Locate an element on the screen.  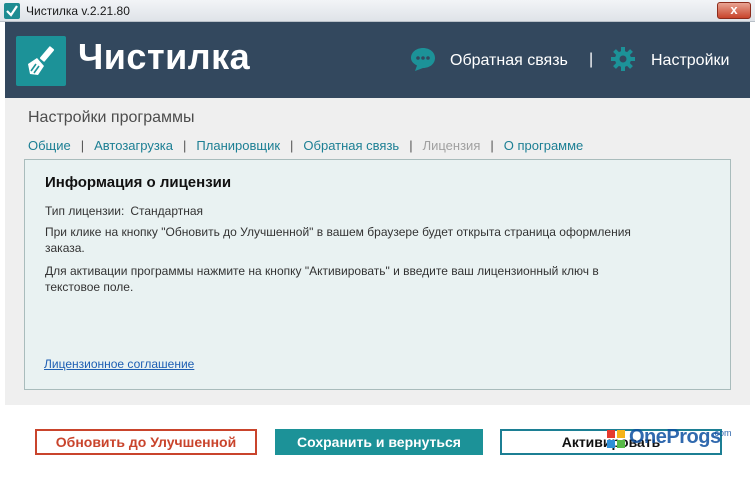
save-and-return-button: Сохранить и вернуться is located at coordinates (379, 442).